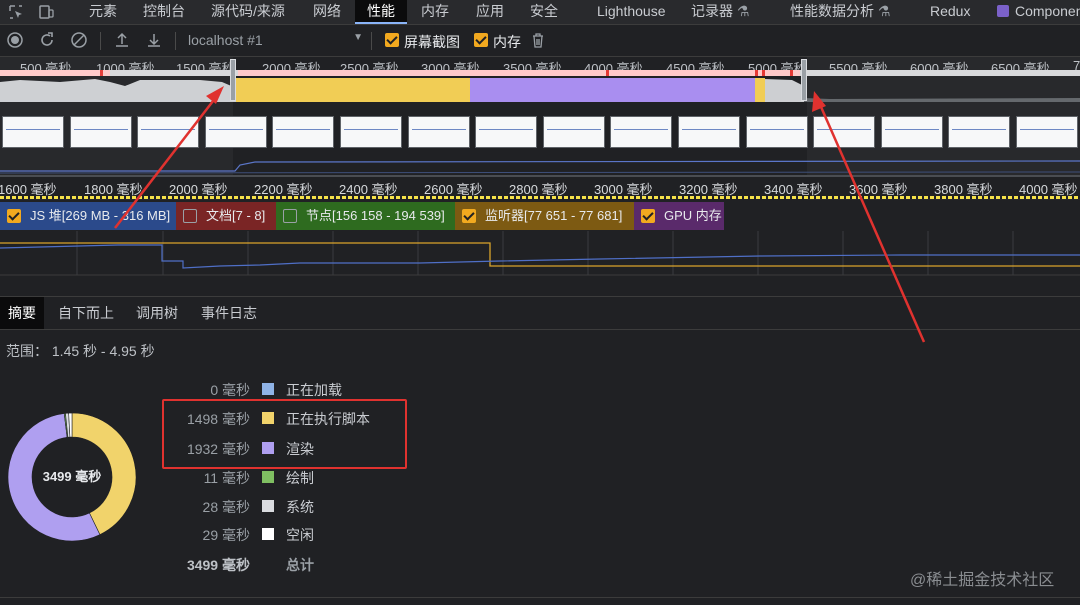 The image size is (1080, 605). What do you see at coordinates (538, 40) in the screenshot?
I see `trash-icon` at bounding box center [538, 40].